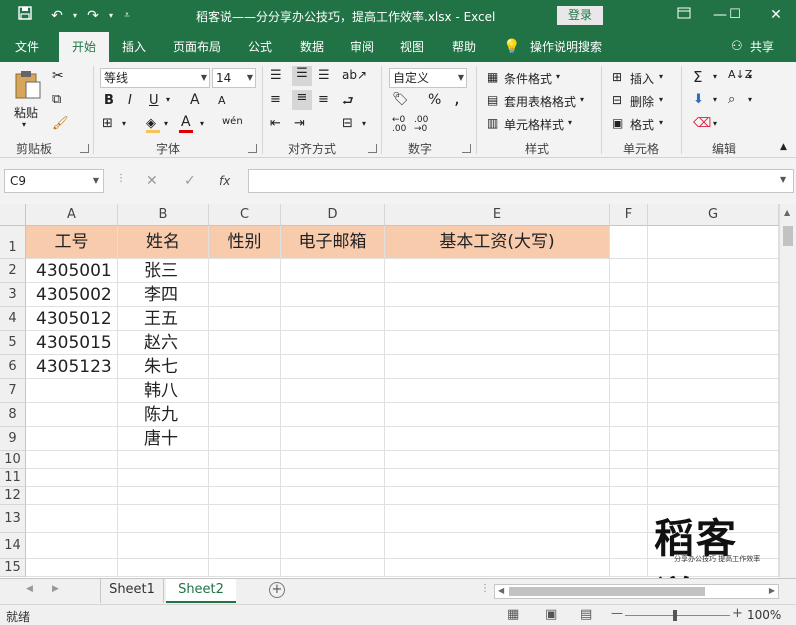 This screenshot has height=625, width=796. What do you see at coordinates (702, 123) in the screenshot?
I see `clear-icon: ⌫` at bounding box center [702, 123].